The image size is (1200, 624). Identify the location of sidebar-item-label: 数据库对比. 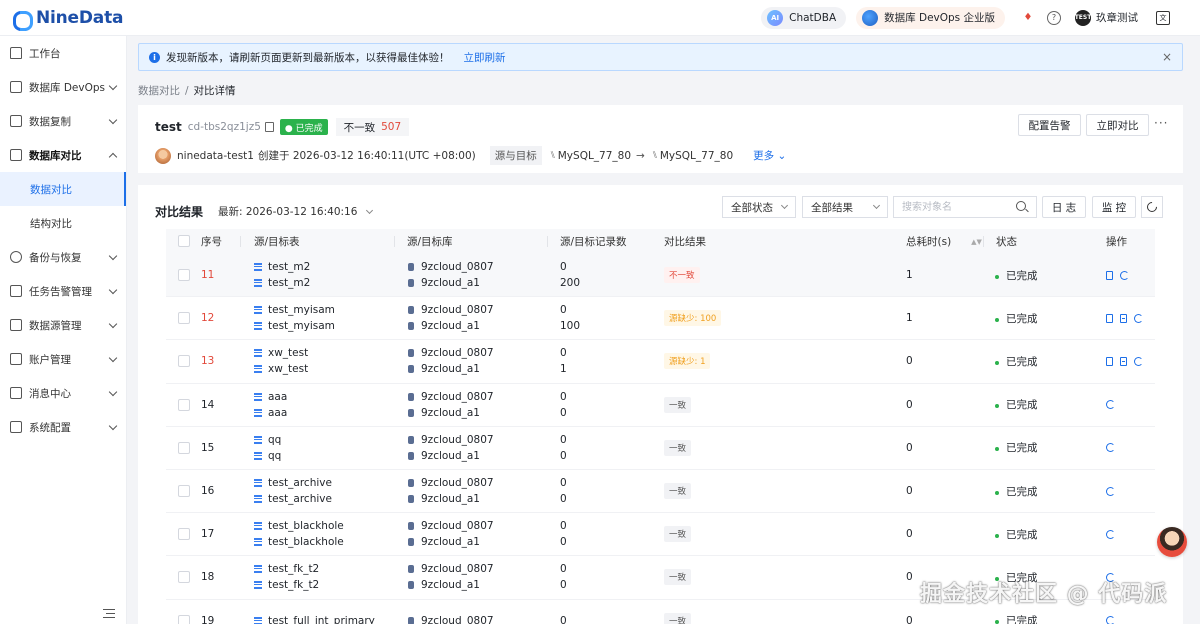
(55, 155).